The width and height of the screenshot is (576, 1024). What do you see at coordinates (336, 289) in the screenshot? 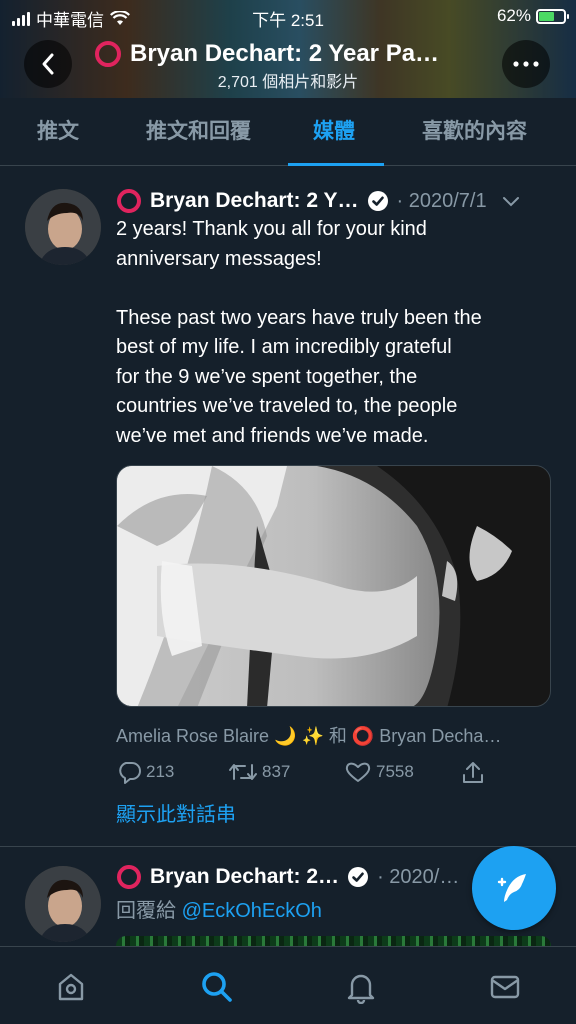
I see `tweet-text-line` at bounding box center [336, 289].